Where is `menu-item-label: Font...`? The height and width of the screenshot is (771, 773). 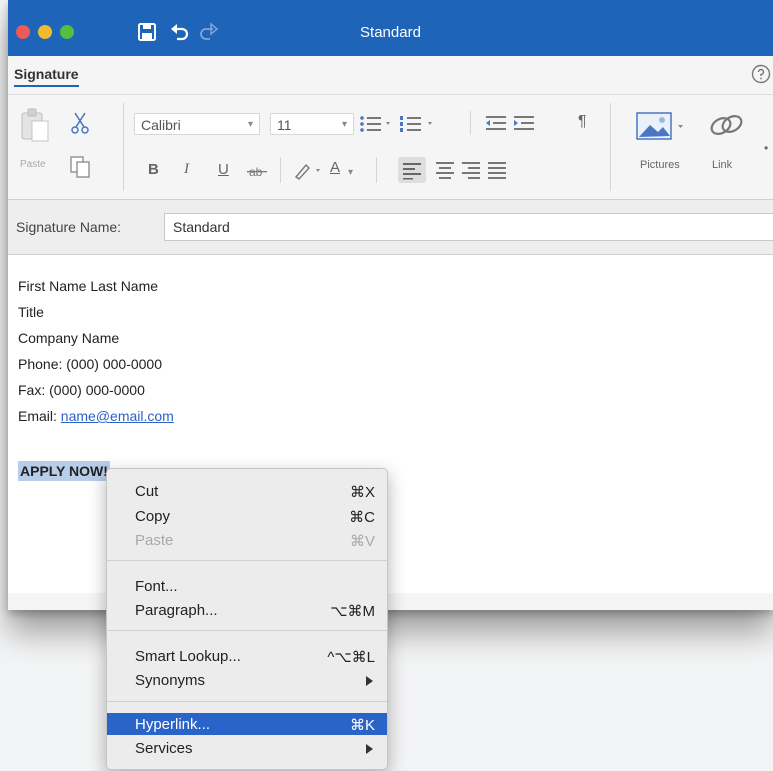 menu-item-label: Font... is located at coordinates (156, 586).